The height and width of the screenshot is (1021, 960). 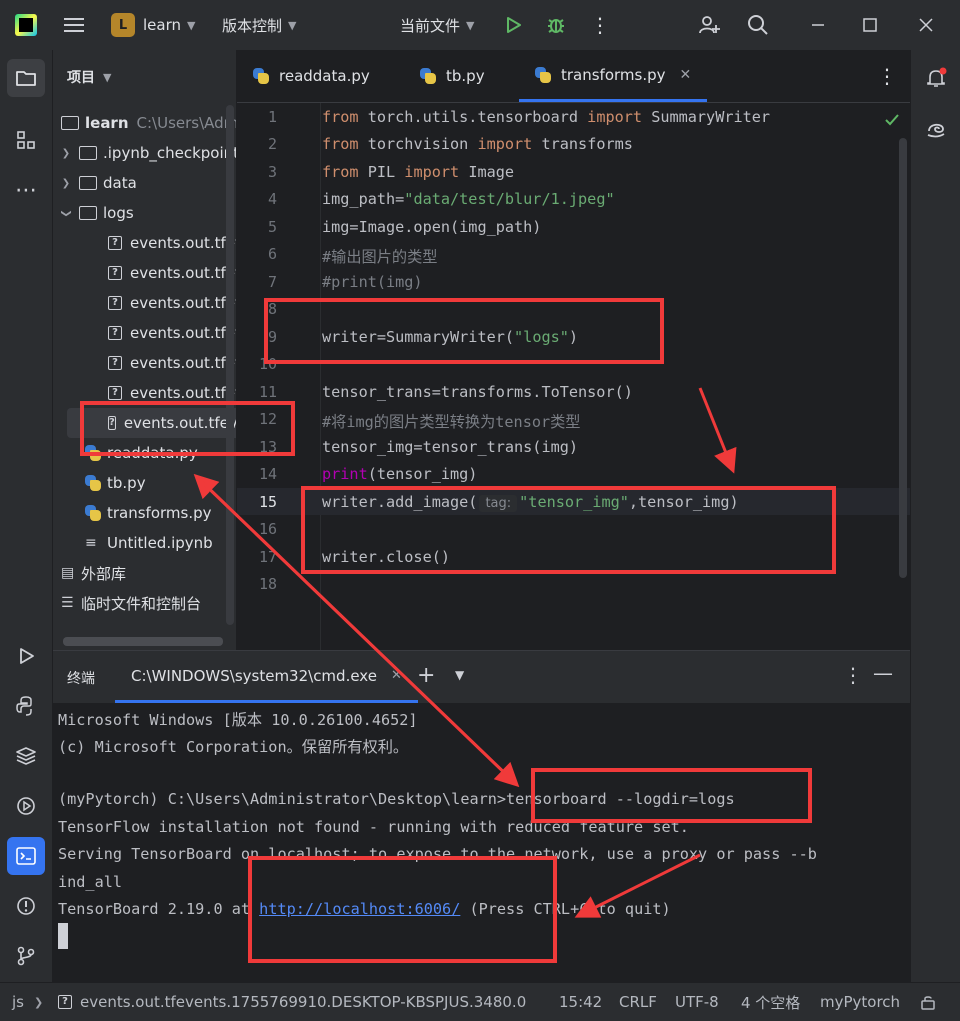 What do you see at coordinates (473, 117) in the screenshot?
I see `code-text: torch.utils.tensorboard` at bounding box center [473, 117].